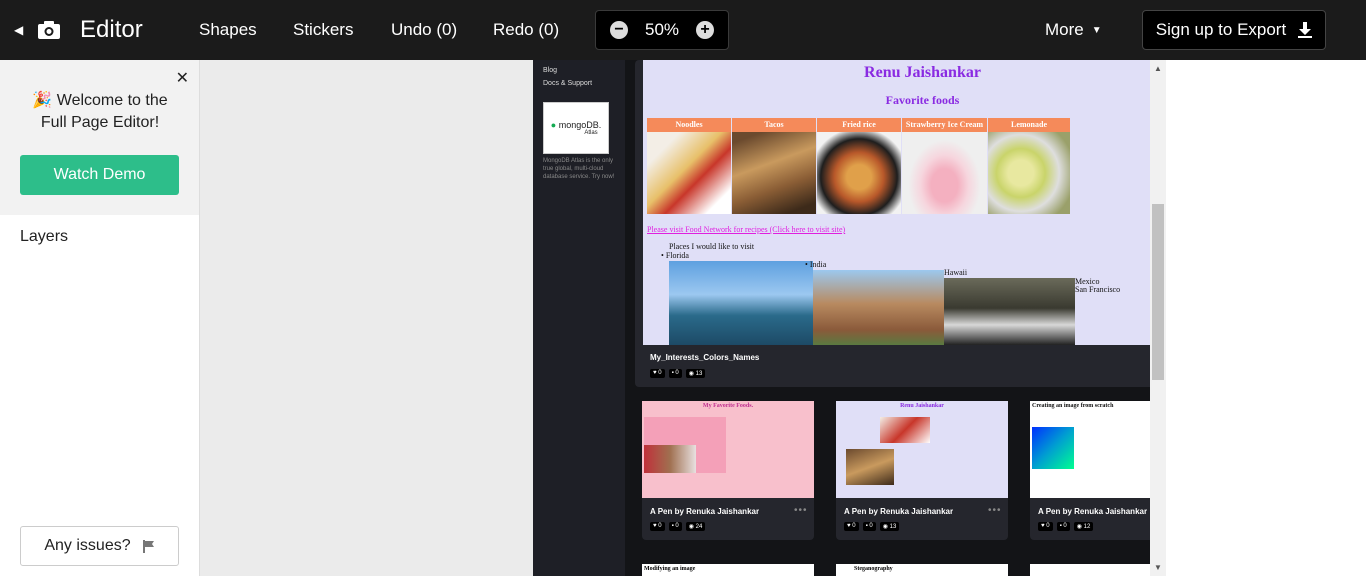 Image resolution: width=1366 pixels, height=576 pixels. Describe the element at coordinates (922, 72) in the screenshot. I see `preview-name: Renu Jaishankar` at that location.